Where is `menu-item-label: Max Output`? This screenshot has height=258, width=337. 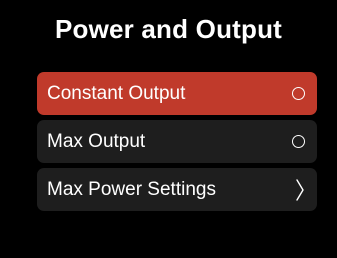 menu-item-label: Max Output is located at coordinates (96, 141).